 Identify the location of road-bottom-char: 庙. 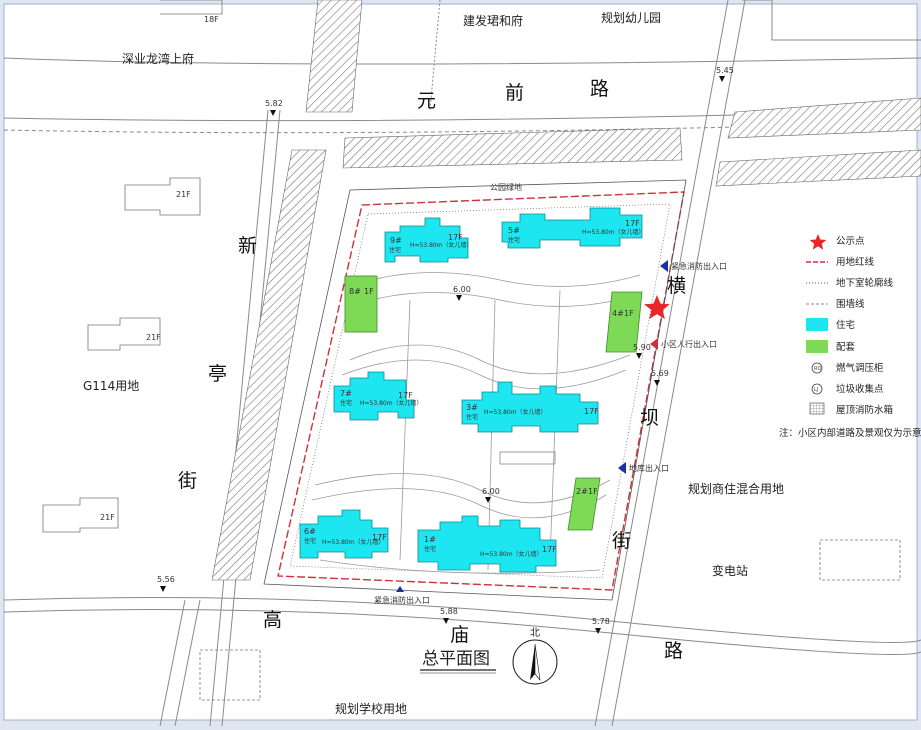
(459, 635).